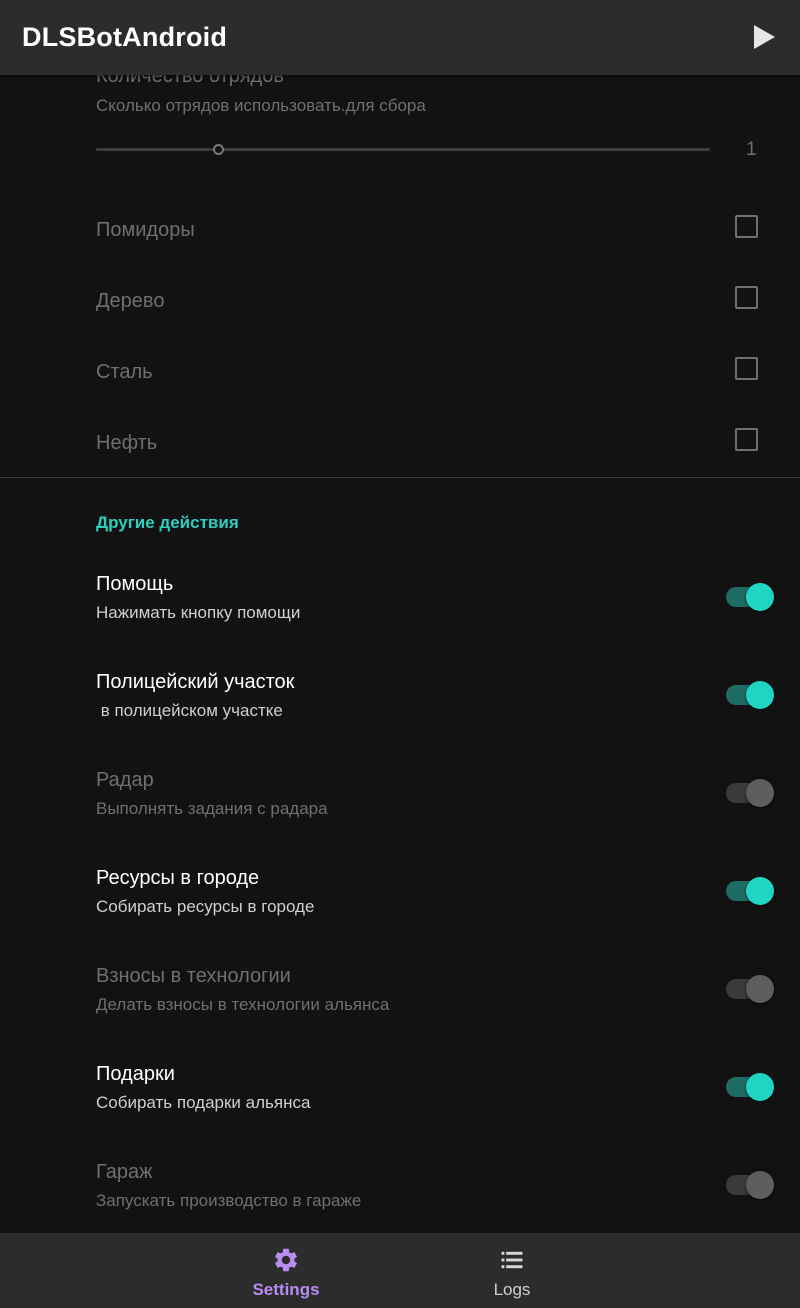 The image size is (800, 1308). What do you see at coordinates (218, 149) in the screenshot?
I see `squads-slider-thumb` at bounding box center [218, 149].